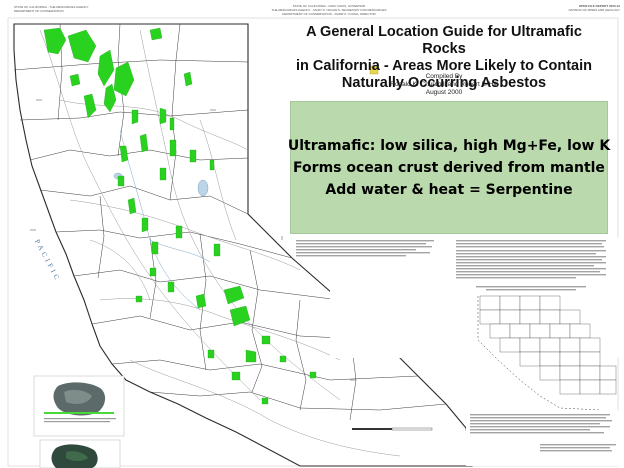 The image size is (624, 468). Describe the element at coordinates (449, 189) in the screenshot. I see `callout-line3: Add water & heat = Serpentine` at that location.